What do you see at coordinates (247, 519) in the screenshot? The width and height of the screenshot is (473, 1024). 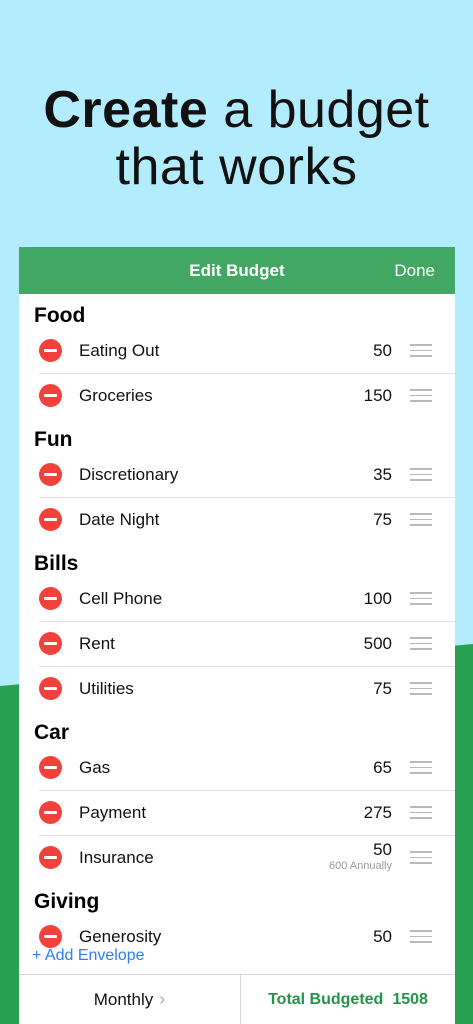 I see `envelope-row: Date Night 75` at bounding box center [247, 519].